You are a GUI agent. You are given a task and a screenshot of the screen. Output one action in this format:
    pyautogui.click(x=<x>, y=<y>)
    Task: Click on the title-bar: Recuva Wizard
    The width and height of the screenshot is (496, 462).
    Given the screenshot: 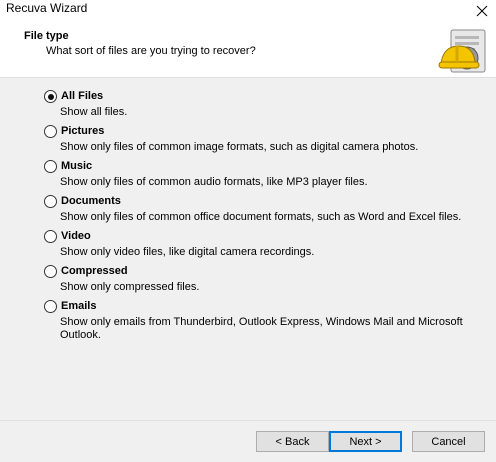 What is the action you would take?
    pyautogui.click(x=248, y=11)
    